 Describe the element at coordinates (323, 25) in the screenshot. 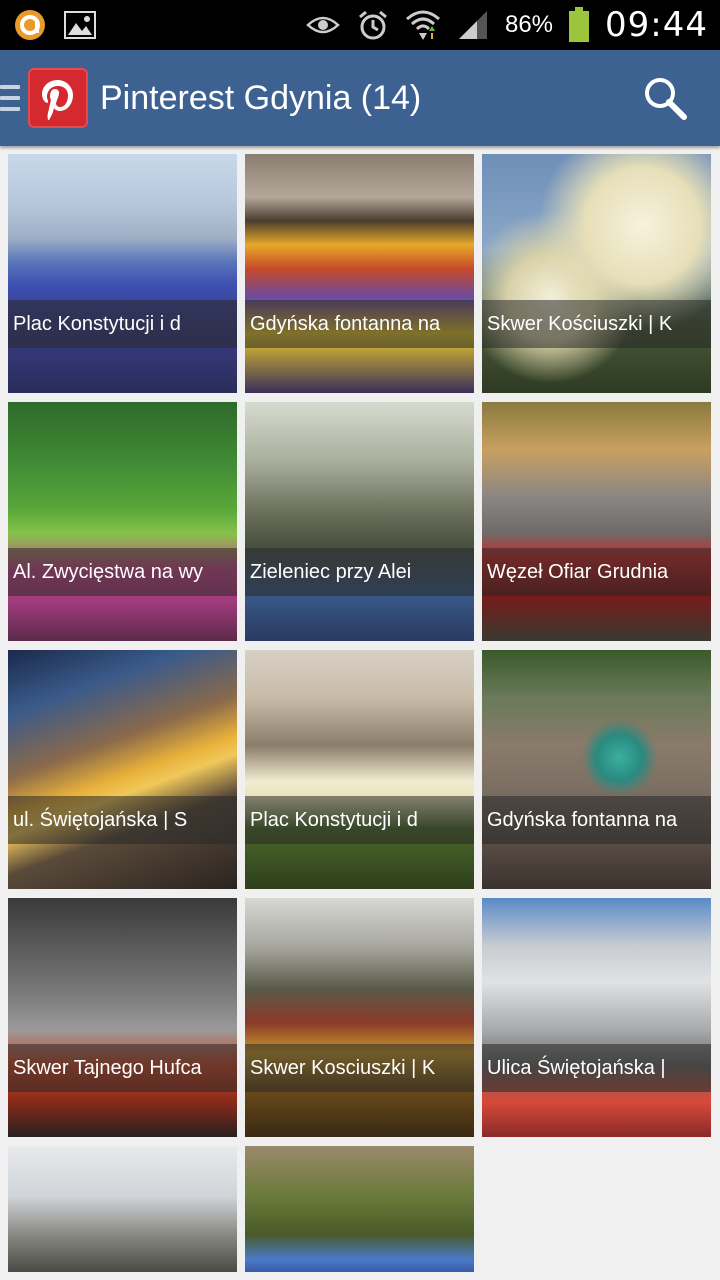

I see `eye-icon` at that location.